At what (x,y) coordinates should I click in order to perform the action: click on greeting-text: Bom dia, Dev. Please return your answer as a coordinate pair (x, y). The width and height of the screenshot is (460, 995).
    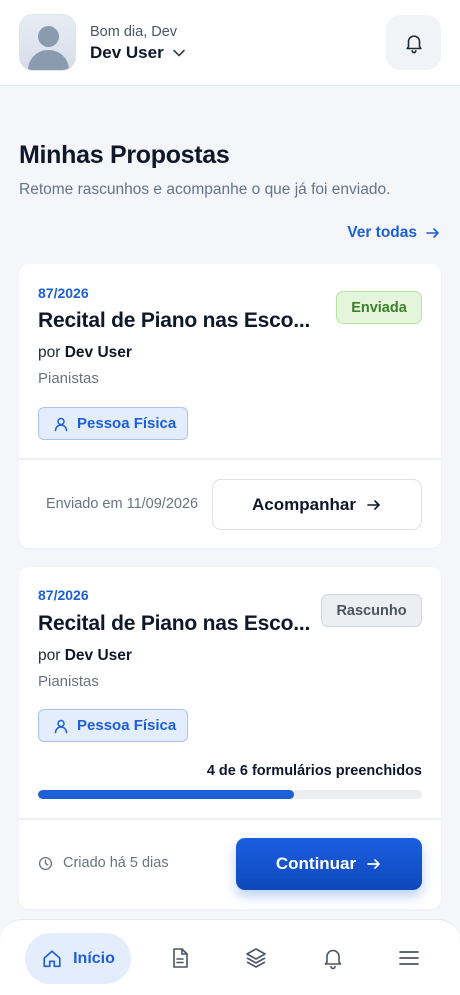
    Looking at the image, I should click on (134, 31).